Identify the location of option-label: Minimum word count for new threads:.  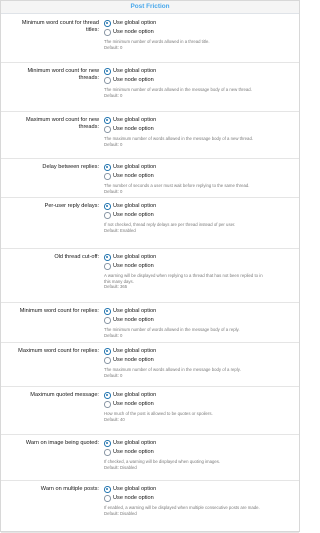
(53, 75).